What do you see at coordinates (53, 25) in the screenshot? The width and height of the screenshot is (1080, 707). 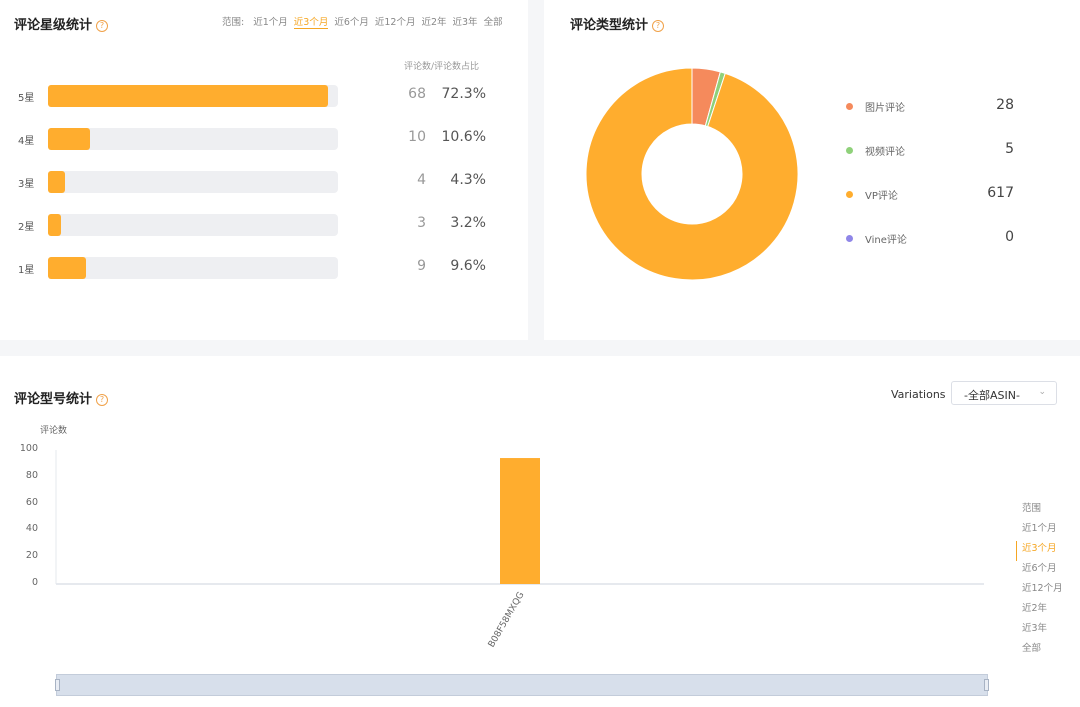 I see `rating-stats-title-text: 评论星级统计` at bounding box center [53, 25].